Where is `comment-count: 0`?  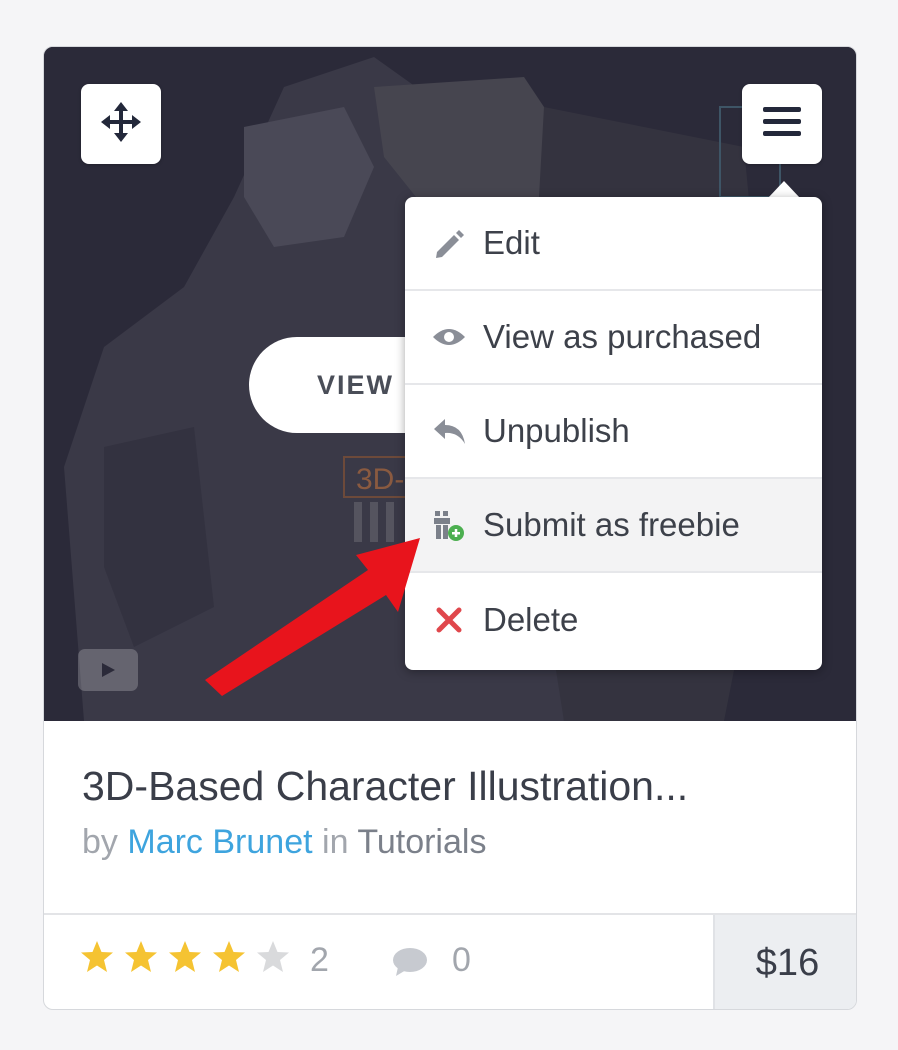 comment-count: 0 is located at coordinates (461, 960).